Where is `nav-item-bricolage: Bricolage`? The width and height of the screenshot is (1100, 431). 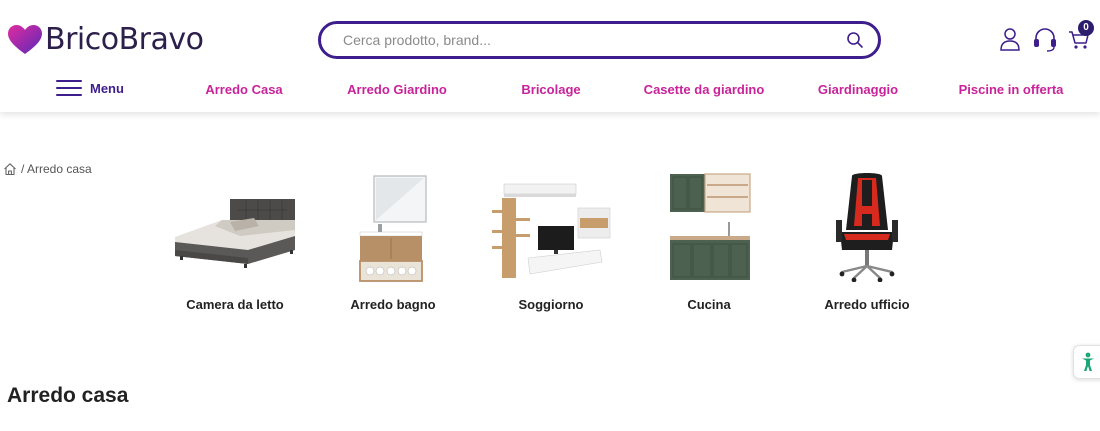
nav-item-bricolage: Bricolage is located at coordinates (550, 89).